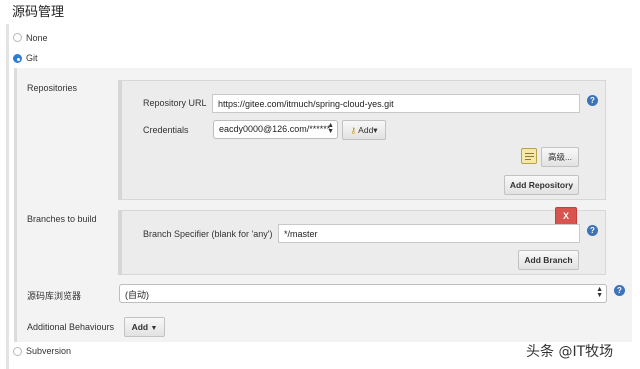 Image resolution: width=640 pixels, height=369 pixels. What do you see at coordinates (570, 352) in the screenshot?
I see `watermark: 头条 @IT牧场` at bounding box center [570, 352].